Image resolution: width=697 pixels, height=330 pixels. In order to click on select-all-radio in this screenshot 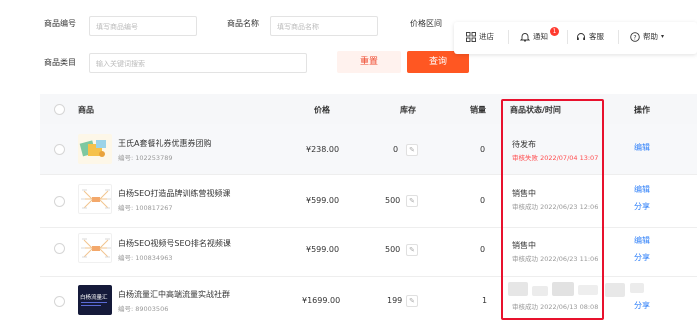, I will do `click(59, 109)`.